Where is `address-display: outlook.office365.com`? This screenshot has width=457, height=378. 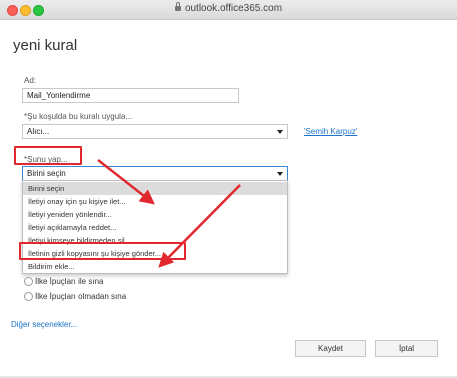
address-display: outlook.office365.com is located at coordinates (228, 8).